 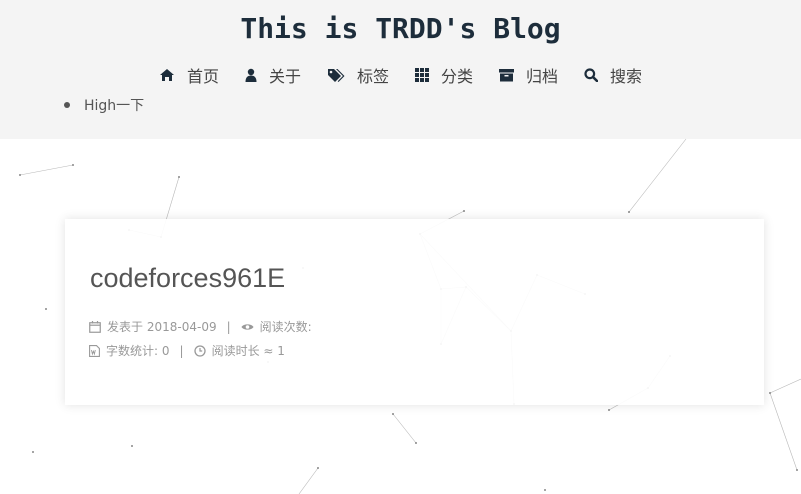 I want to click on menu-item-label: 归档, so click(x=542, y=76).